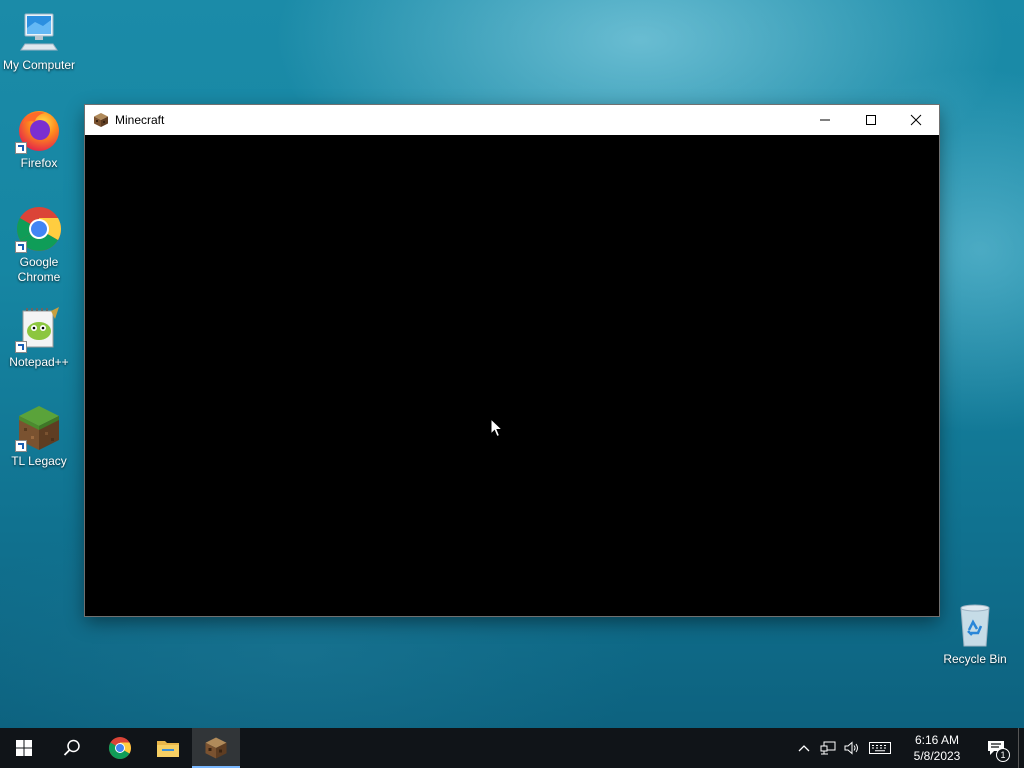  What do you see at coordinates (1003, 755) in the screenshot?
I see `notification-badge: 1` at bounding box center [1003, 755].